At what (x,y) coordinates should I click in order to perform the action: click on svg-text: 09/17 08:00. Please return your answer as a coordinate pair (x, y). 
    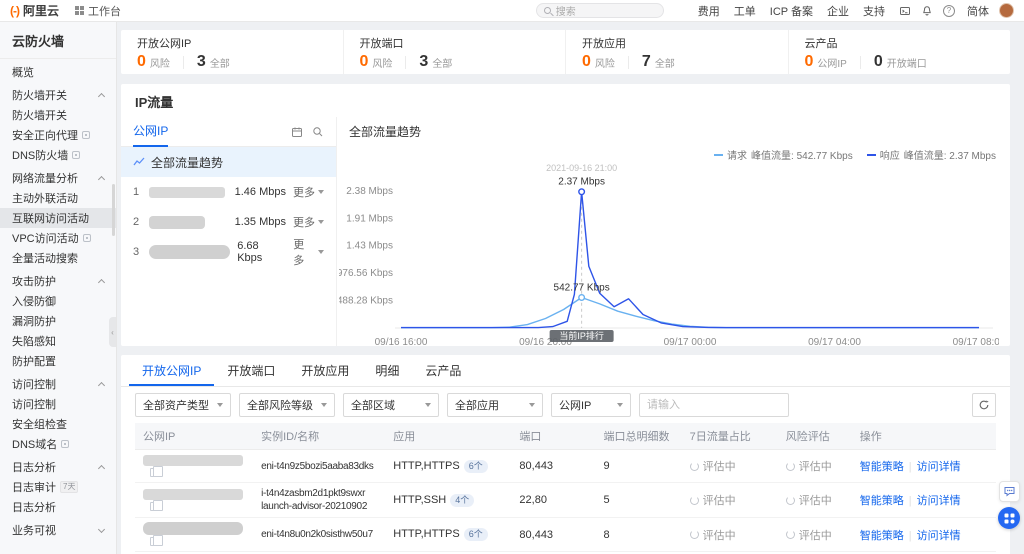
    Looking at the image, I should click on (976, 341).